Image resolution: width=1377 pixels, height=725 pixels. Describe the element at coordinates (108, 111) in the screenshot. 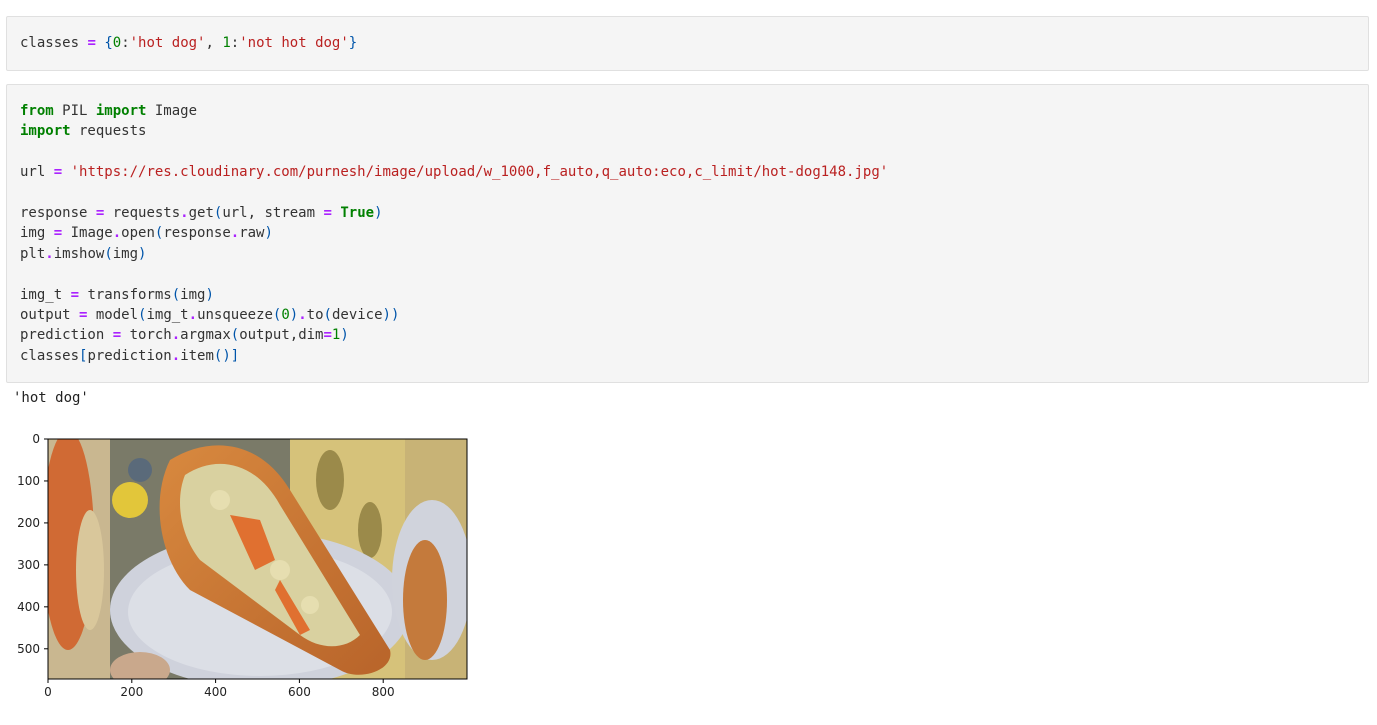

I see `code-line: from PIL import Image` at that location.